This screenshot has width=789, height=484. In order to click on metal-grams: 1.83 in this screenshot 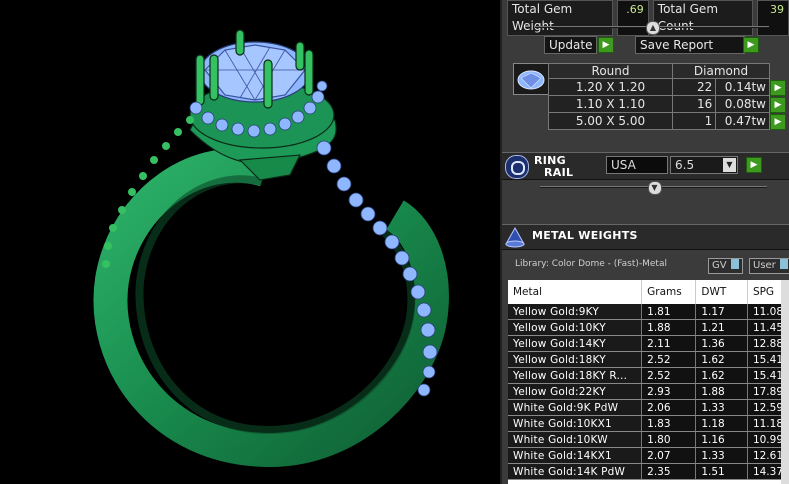, I will do `click(669, 423)`.